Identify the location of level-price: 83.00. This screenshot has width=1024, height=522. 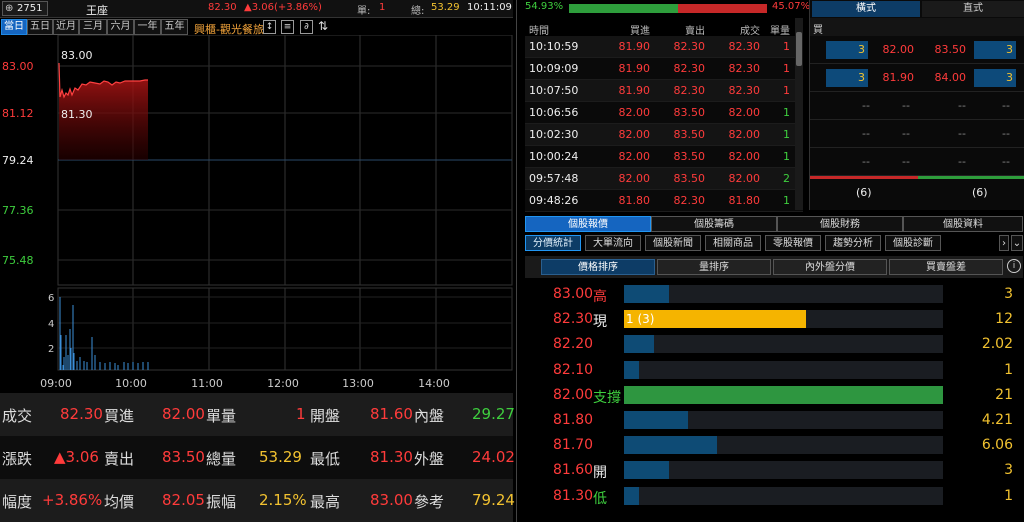
(573, 294).